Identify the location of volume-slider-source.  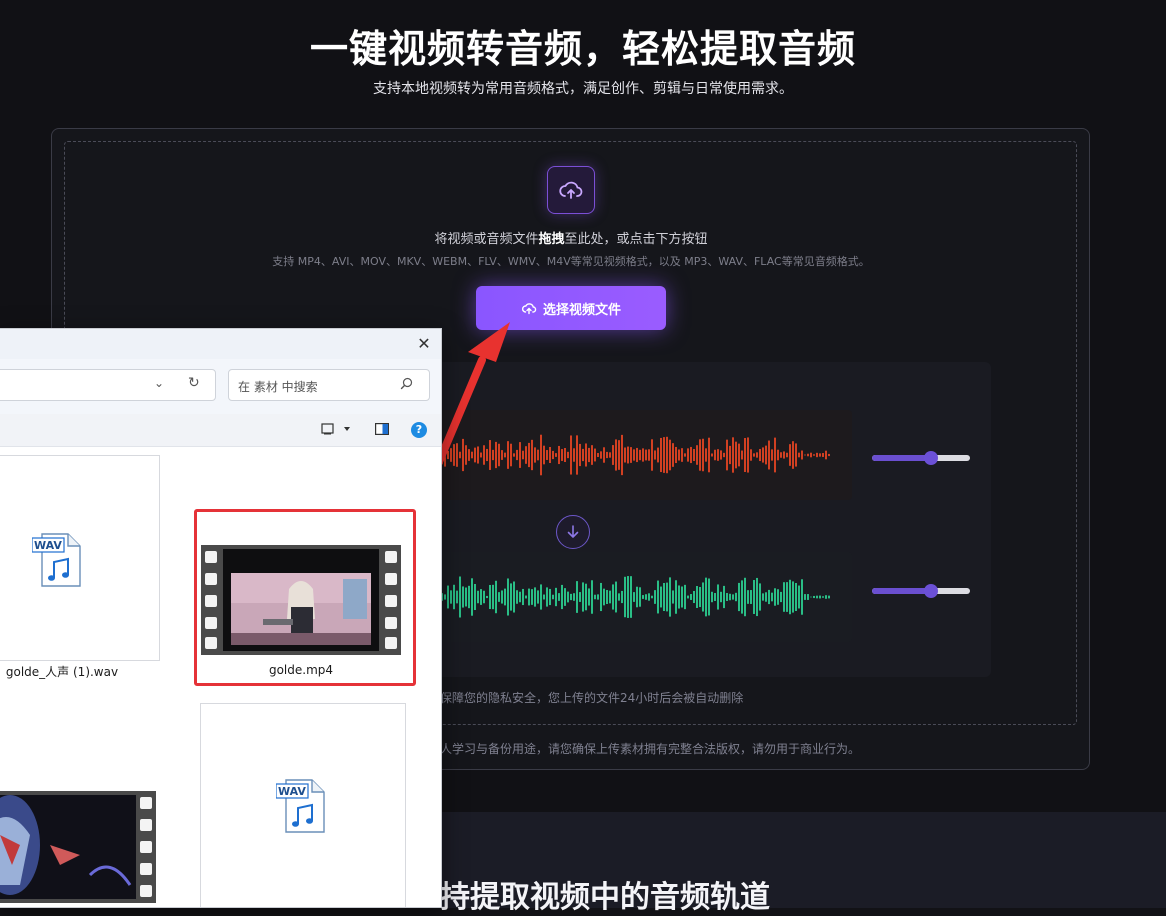
(921, 458).